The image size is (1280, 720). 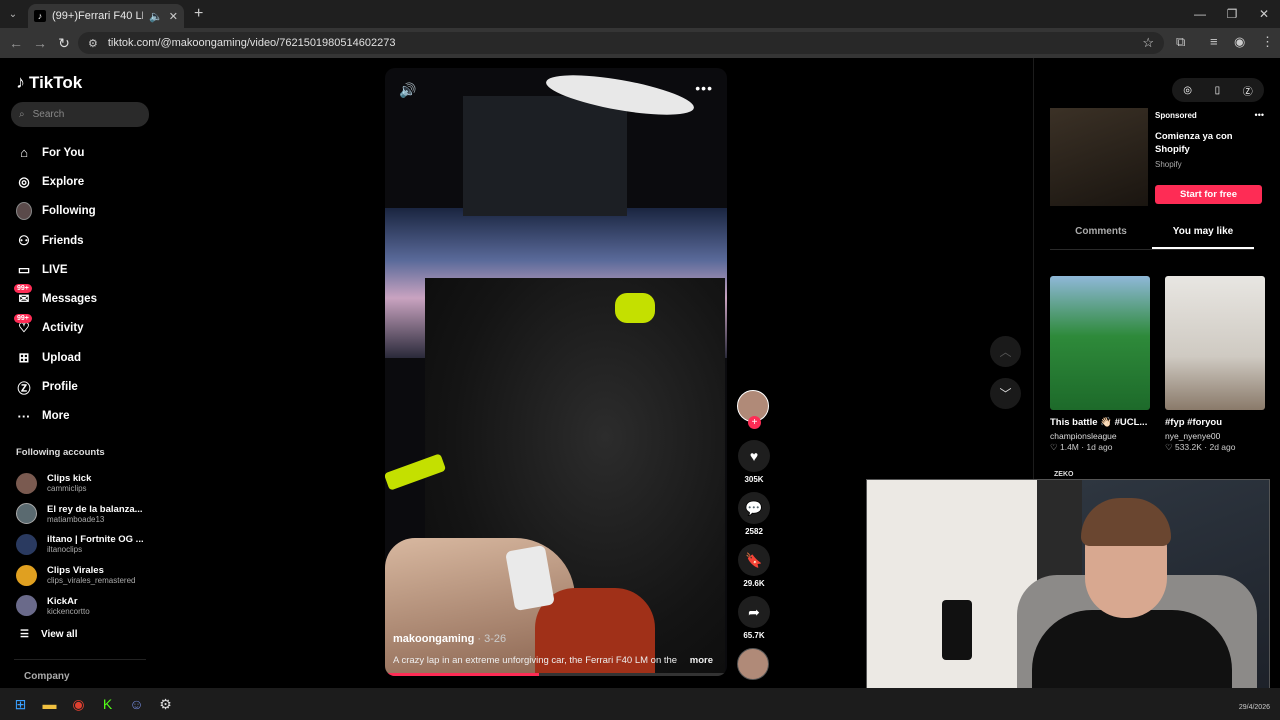 I want to click on list-item: Clips kick cammiclips, so click(x=80, y=483).